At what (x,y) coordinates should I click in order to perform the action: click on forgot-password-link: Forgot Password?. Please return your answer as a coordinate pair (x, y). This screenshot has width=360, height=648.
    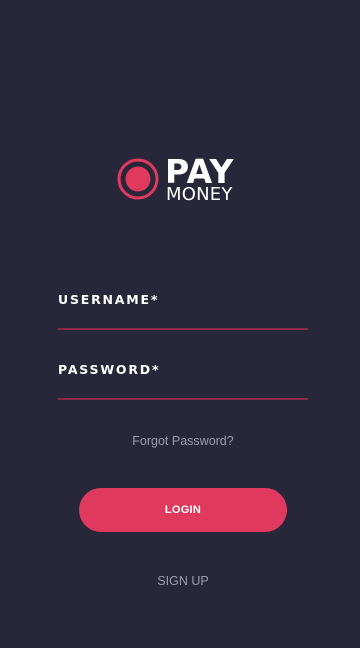
    Looking at the image, I should click on (180, 441).